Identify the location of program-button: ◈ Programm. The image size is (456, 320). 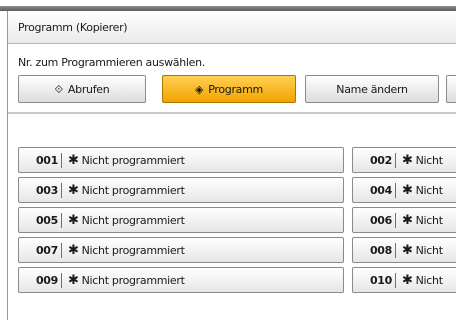
(229, 89).